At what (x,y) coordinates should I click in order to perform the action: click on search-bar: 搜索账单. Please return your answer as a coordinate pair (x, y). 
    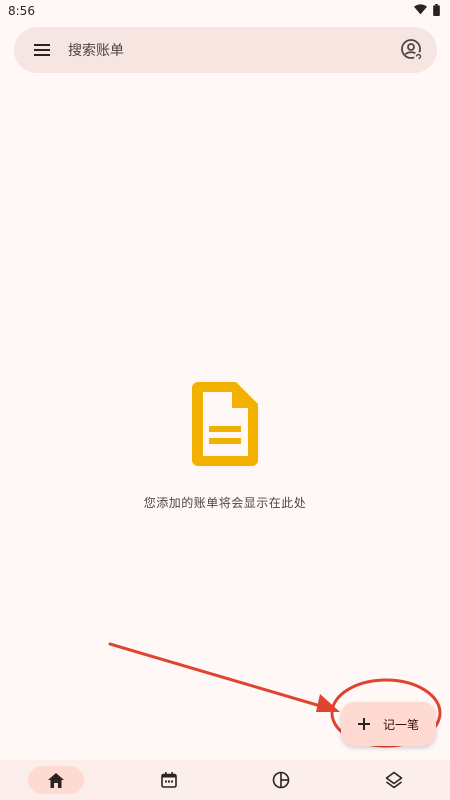
    Looking at the image, I should click on (225, 50).